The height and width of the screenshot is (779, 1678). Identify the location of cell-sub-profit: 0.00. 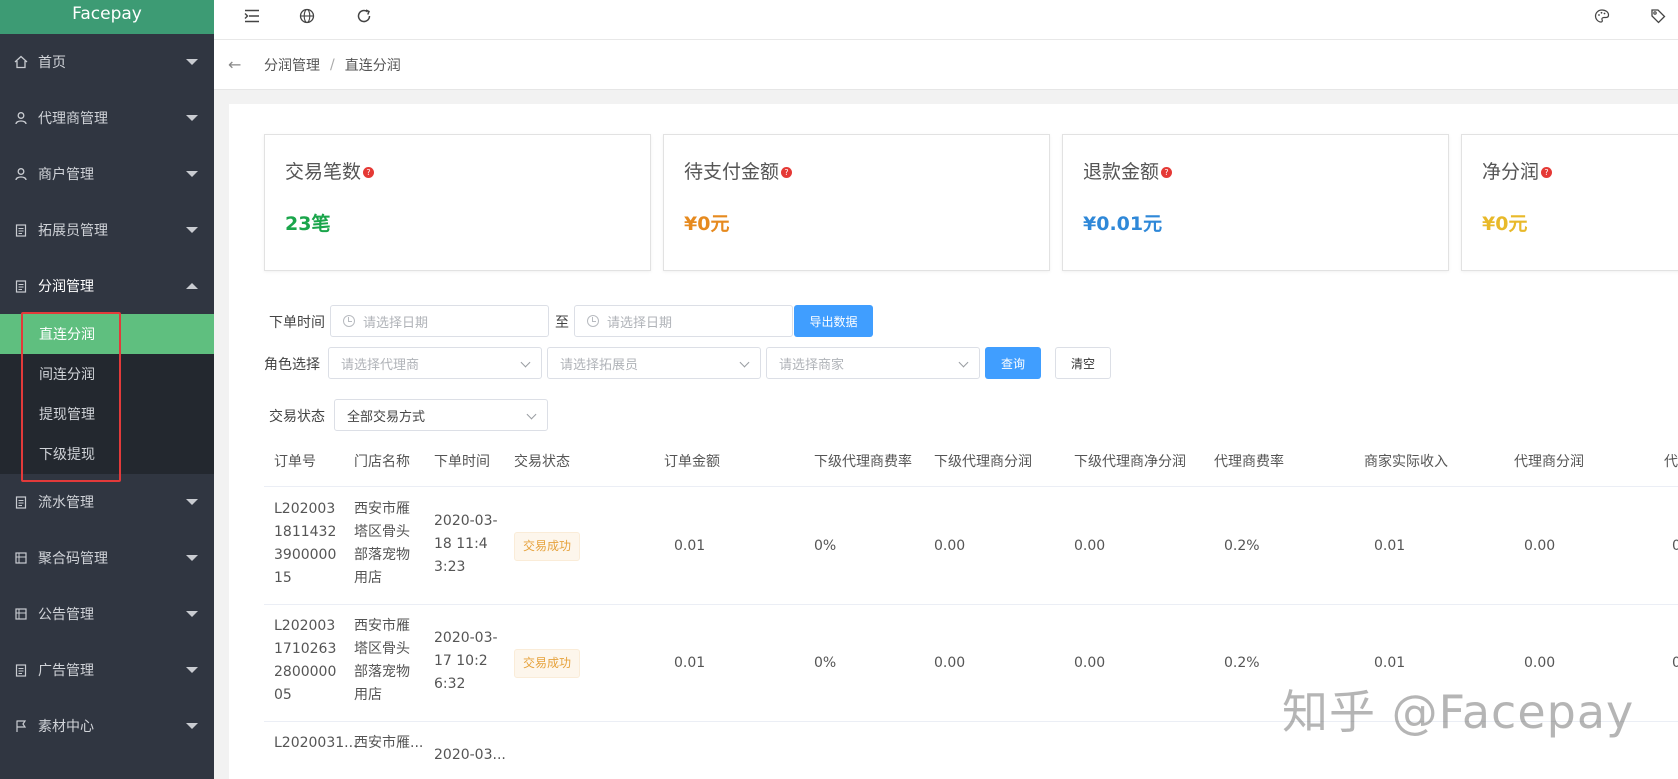
(950, 546).